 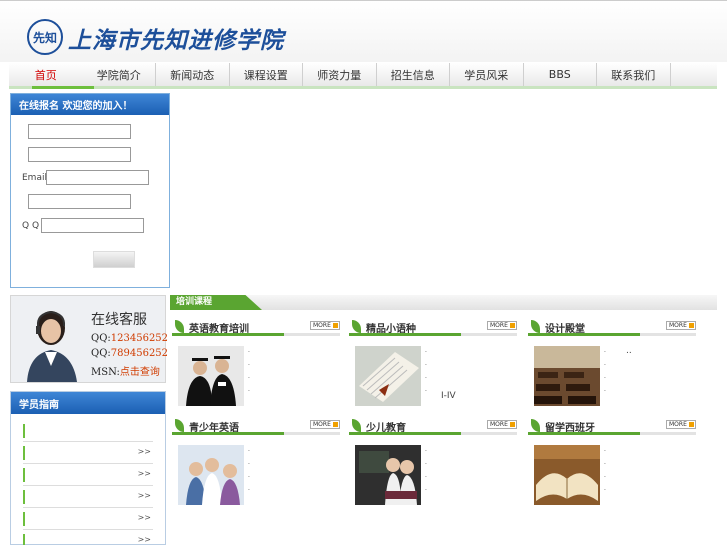 I want to click on nav-item-home: 首页, so click(x=46, y=74).